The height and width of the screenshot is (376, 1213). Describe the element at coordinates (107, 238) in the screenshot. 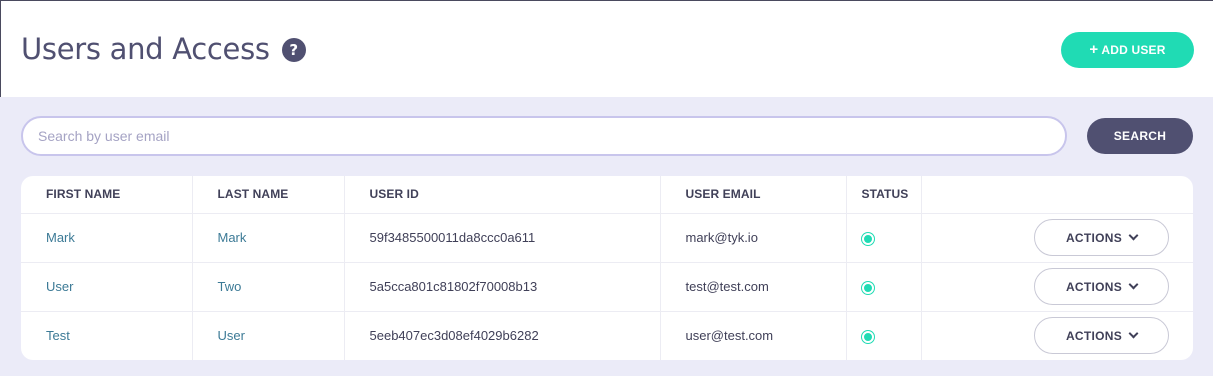

I see `first-name-cell: Mark` at that location.